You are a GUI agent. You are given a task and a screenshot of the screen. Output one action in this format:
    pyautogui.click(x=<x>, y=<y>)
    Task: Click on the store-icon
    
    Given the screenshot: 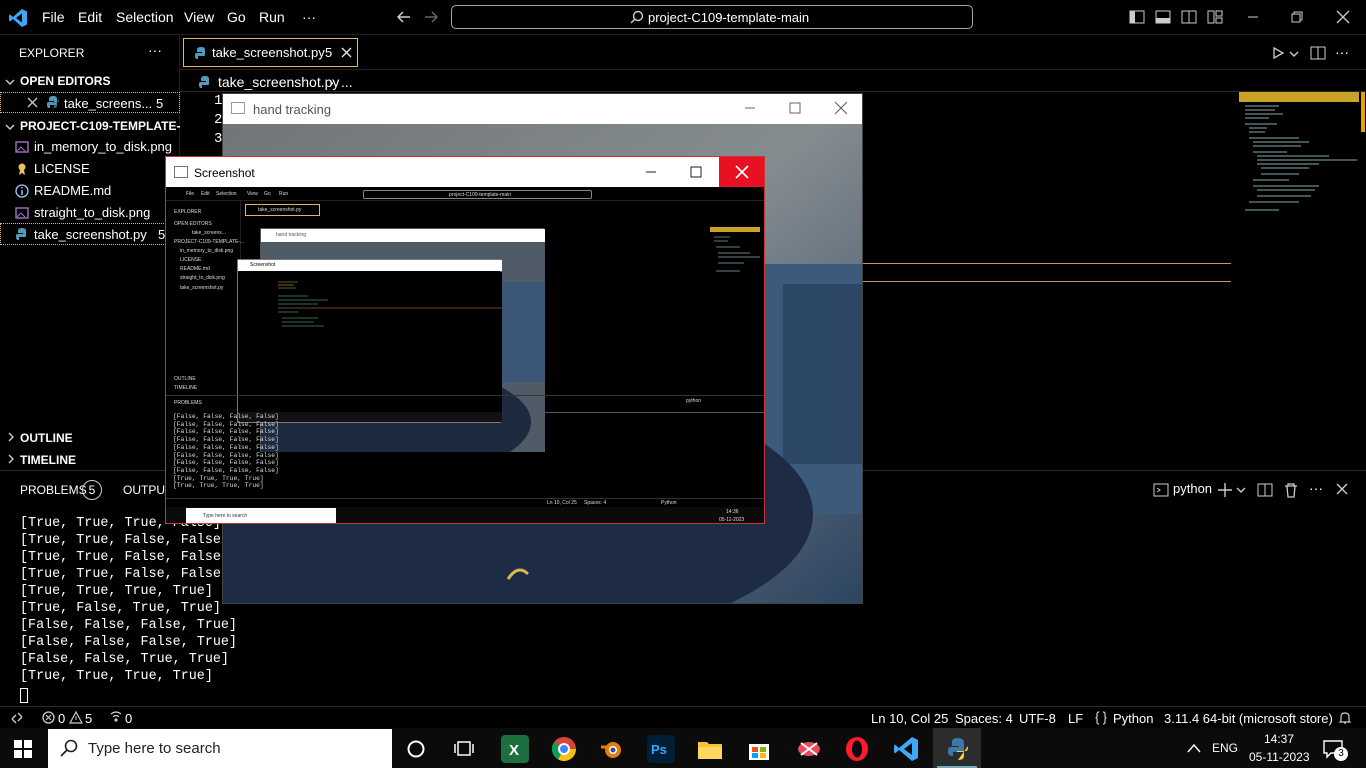 What is the action you would take?
    pyautogui.click(x=759, y=749)
    